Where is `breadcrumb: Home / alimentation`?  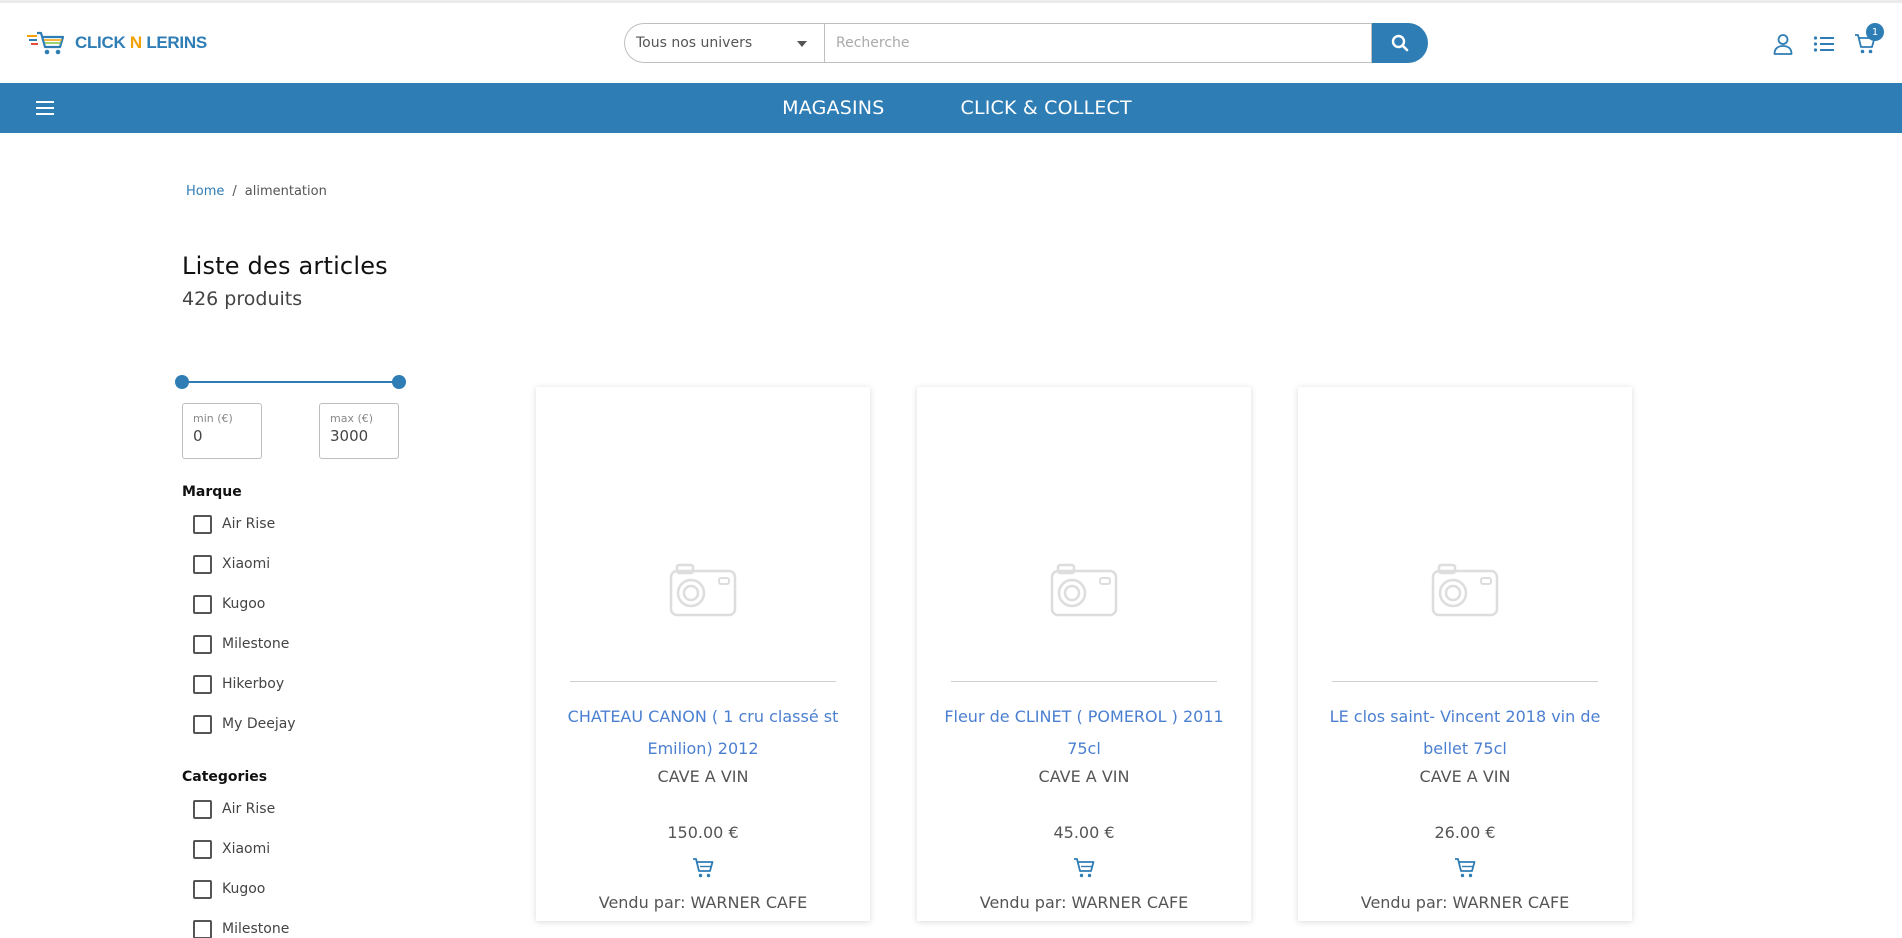
breadcrumb: Home / alimentation is located at coordinates (256, 191).